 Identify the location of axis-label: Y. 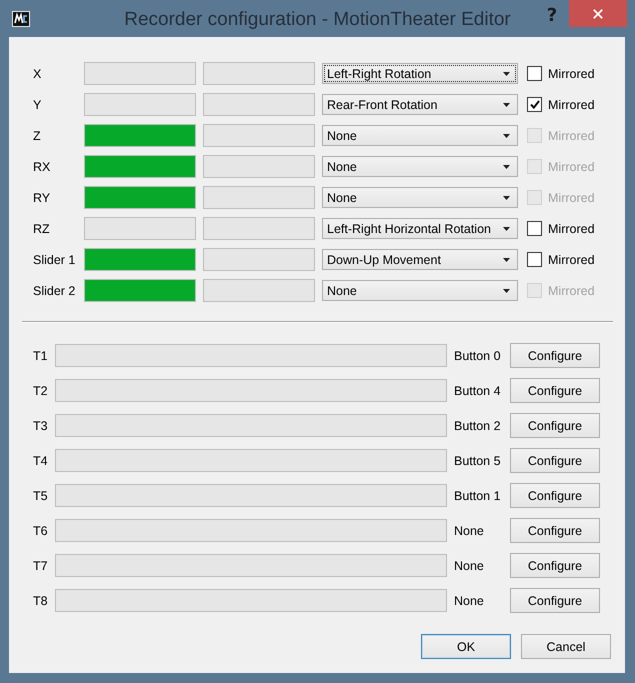
(37, 105).